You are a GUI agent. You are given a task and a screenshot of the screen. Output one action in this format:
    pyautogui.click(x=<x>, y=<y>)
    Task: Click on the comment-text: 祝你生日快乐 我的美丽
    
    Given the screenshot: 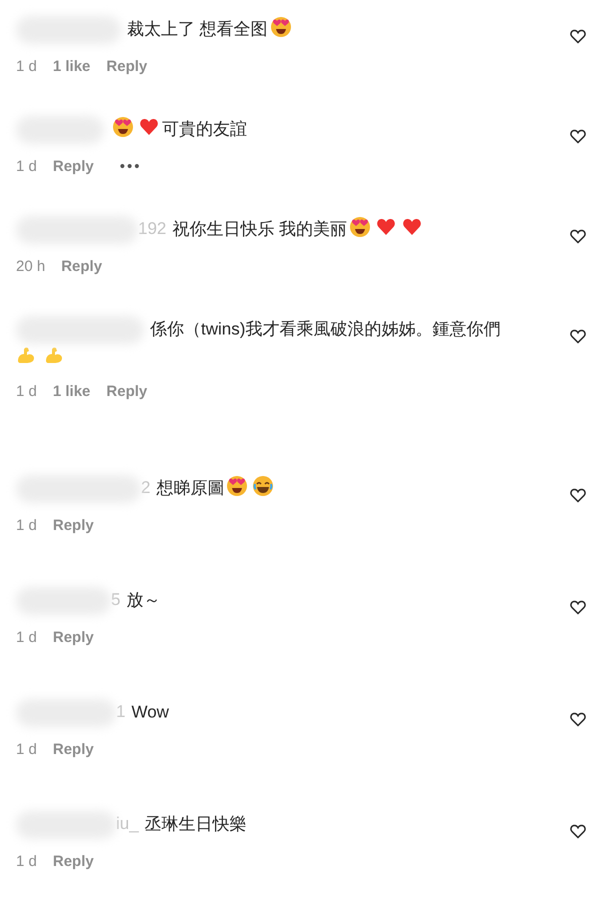 What is the action you would take?
    pyautogui.click(x=260, y=228)
    